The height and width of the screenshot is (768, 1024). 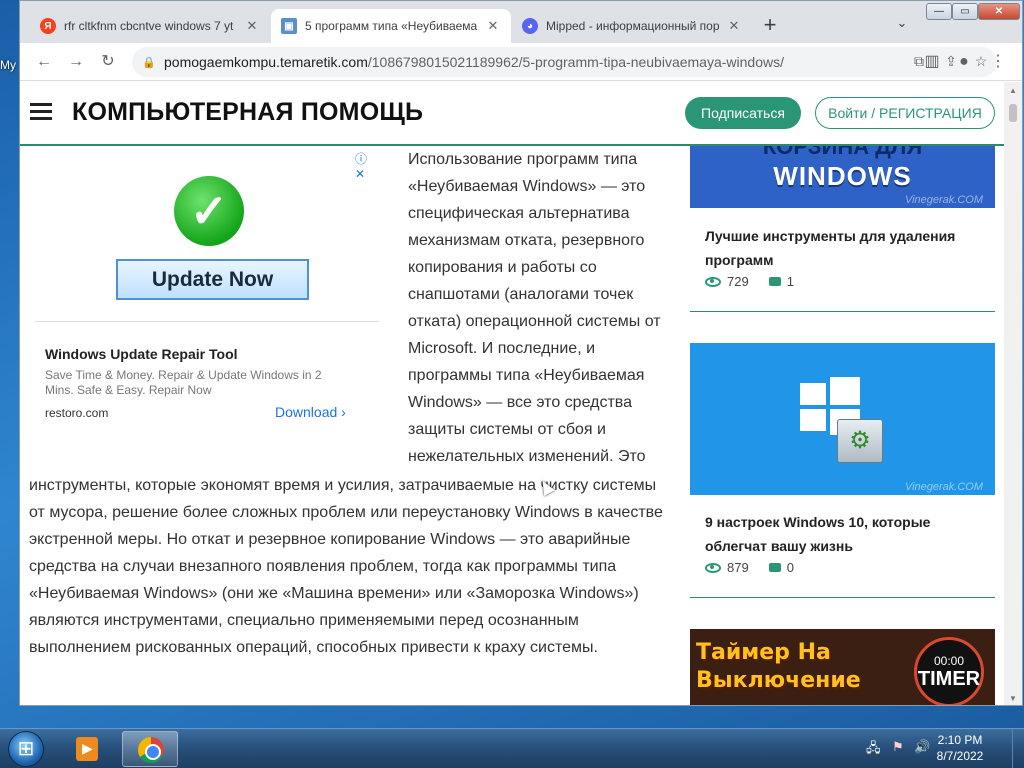 What do you see at coordinates (778, 666) in the screenshot?
I see `thumbnail-text: Таймер На Выключение` at bounding box center [778, 666].